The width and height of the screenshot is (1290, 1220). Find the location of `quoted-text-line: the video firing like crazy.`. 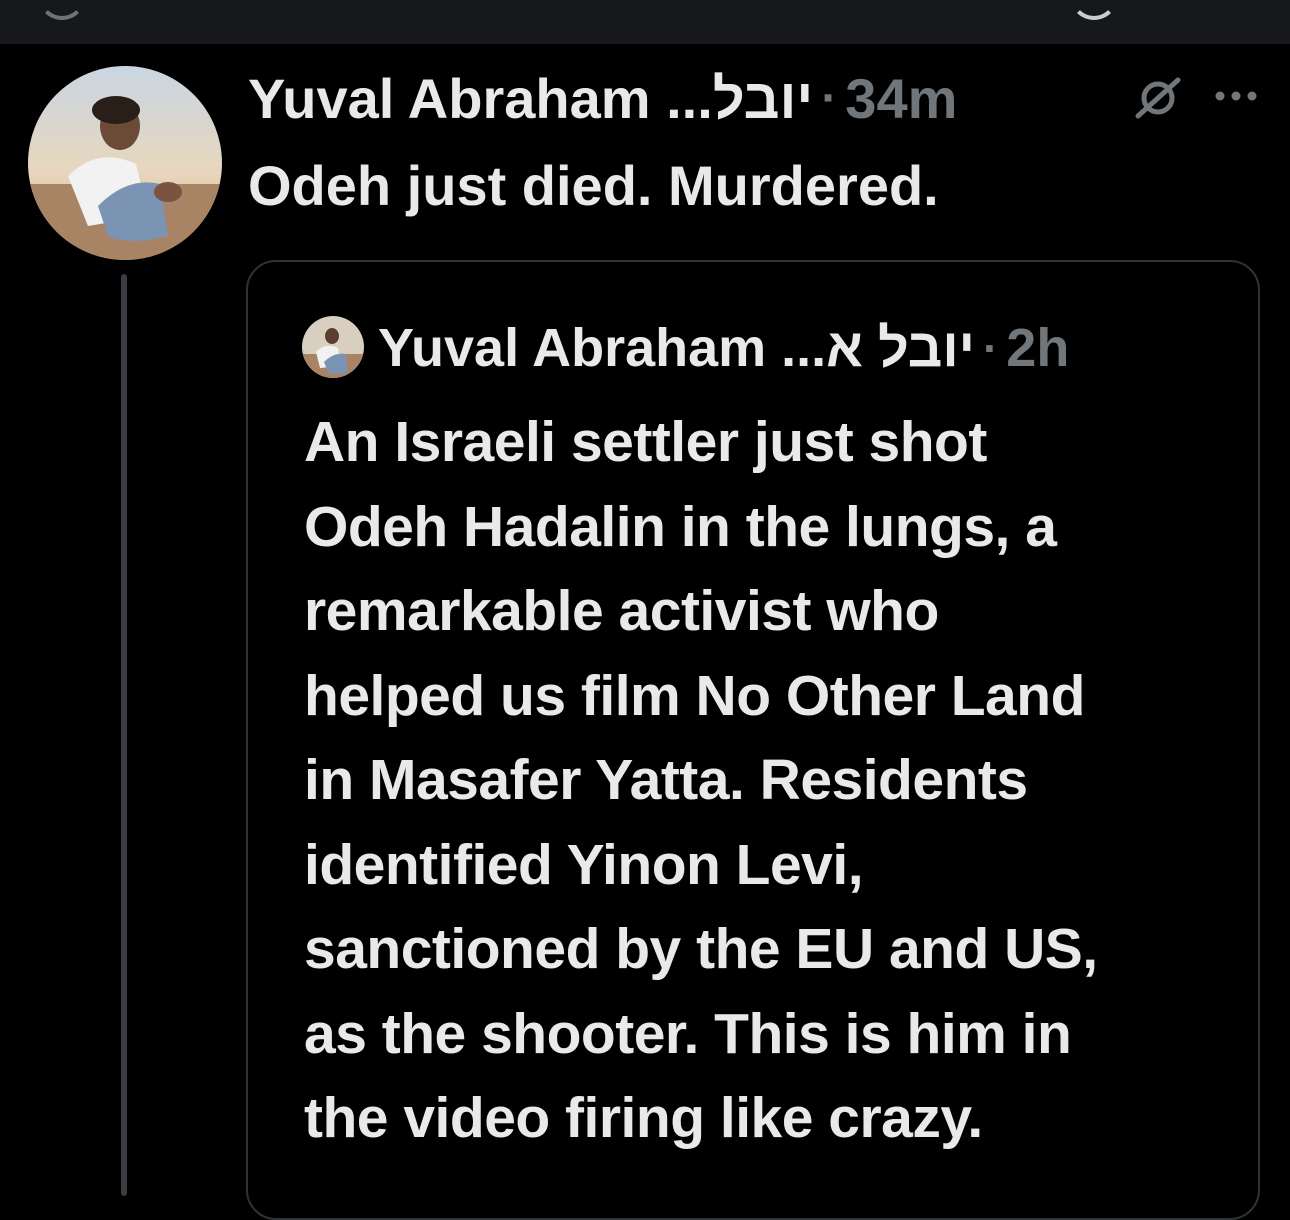

quoted-text-line: the video firing like crazy. is located at coordinates (643, 1118).